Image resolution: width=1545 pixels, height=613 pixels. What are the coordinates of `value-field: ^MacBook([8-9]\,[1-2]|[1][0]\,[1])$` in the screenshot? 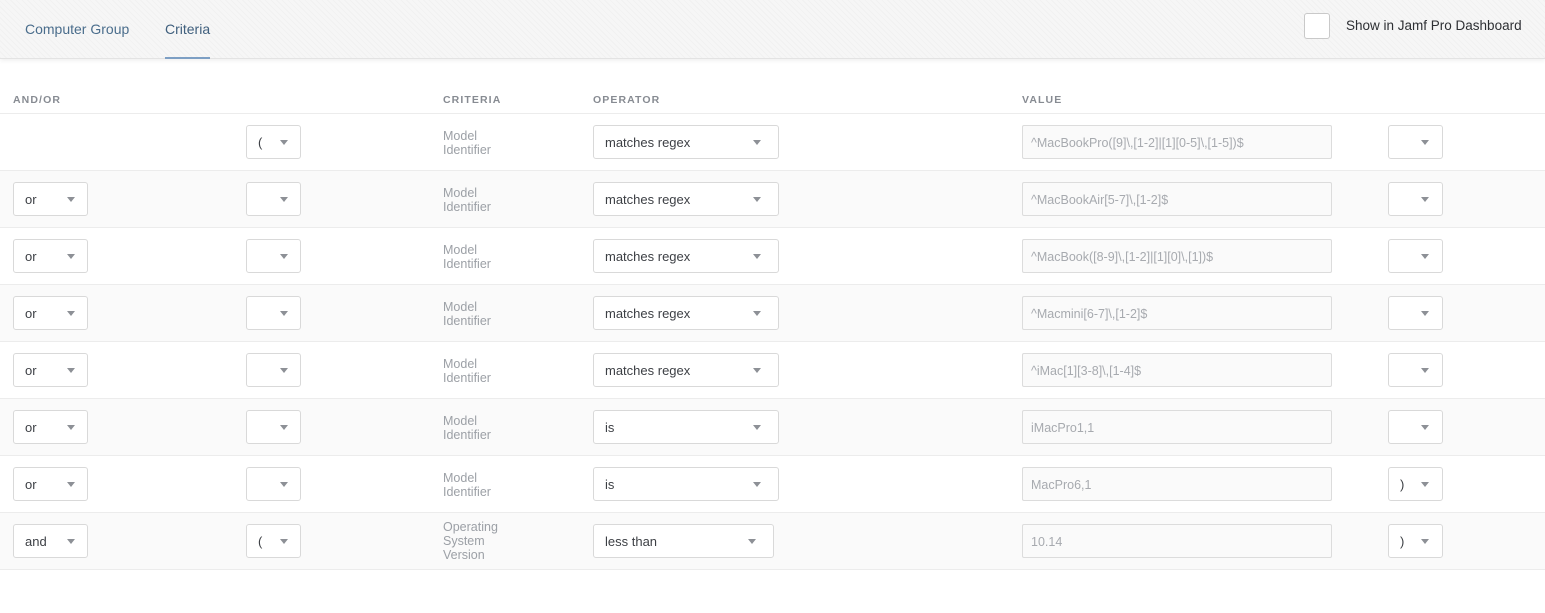 It's located at (1177, 256).